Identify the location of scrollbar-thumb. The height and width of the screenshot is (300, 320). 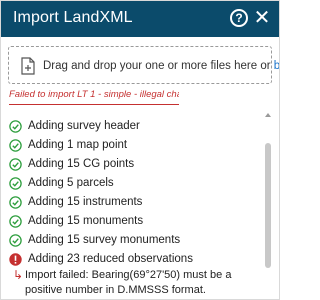
(268, 205).